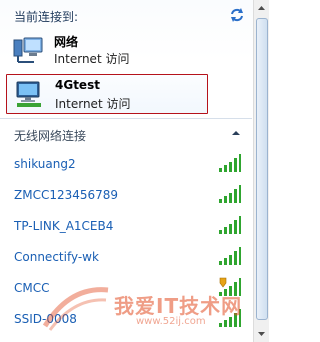  Describe the element at coordinates (32, 288) in the screenshot. I see `wifi-ssid: CMCC` at that location.